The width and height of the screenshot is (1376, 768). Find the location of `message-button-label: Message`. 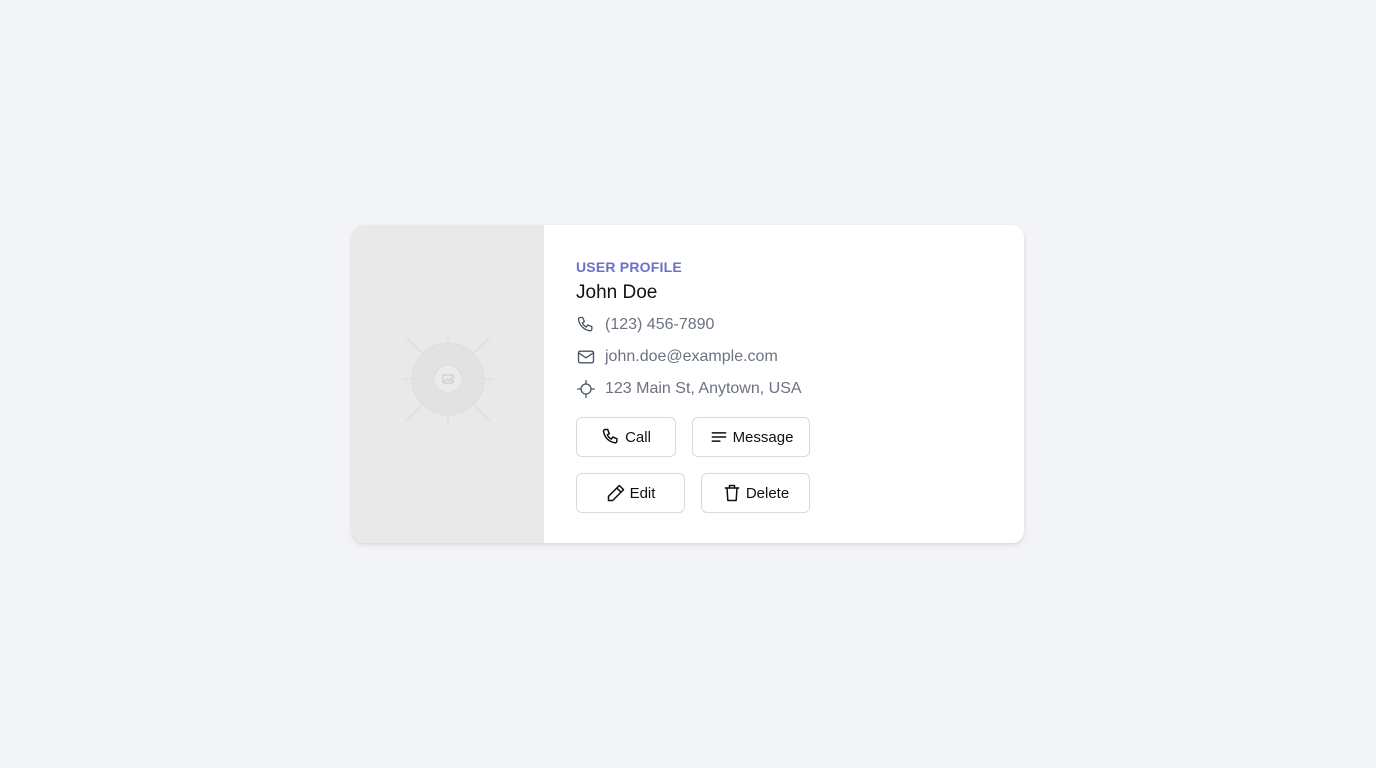

message-button-label: Message is located at coordinates (763, 437).